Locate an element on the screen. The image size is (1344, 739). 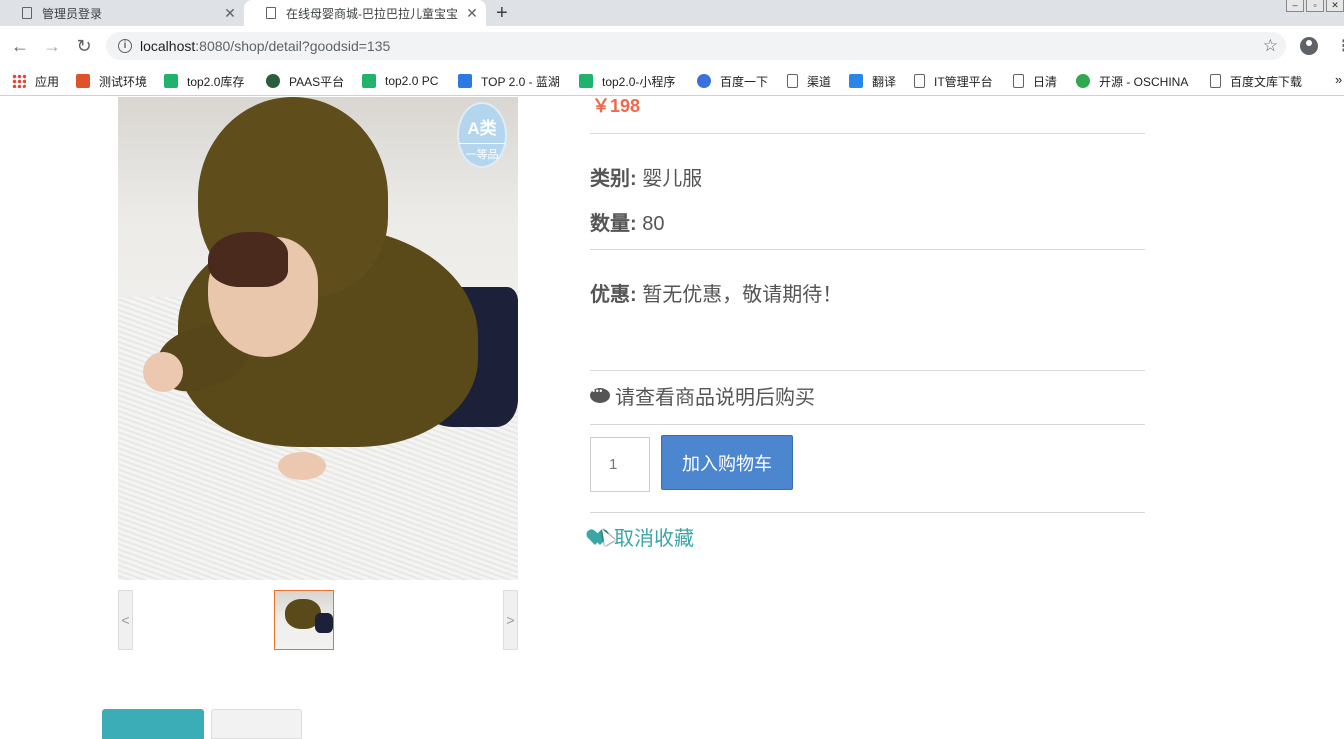
back-icon: ← is located at coordinates (20, 46).